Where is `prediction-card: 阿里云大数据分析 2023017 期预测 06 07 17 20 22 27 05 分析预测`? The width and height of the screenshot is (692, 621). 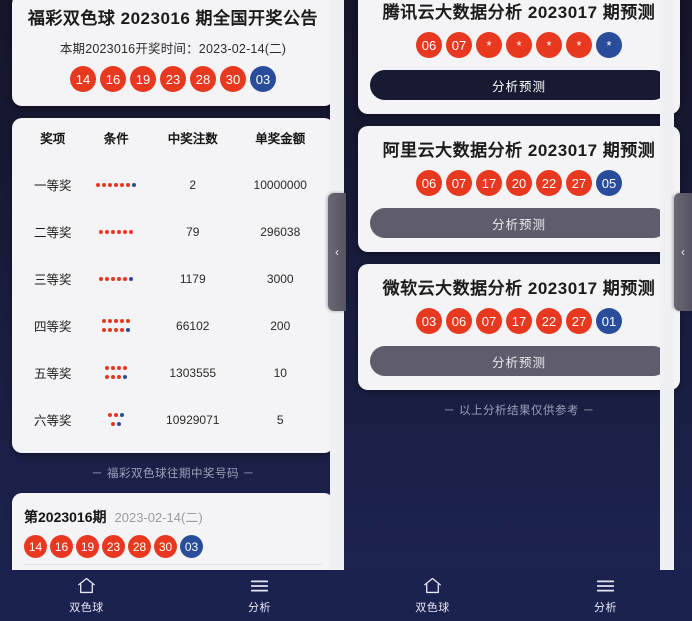
prediction-card: 阿里云大数据分析 2023017 期预测 06 07 17 20 22 27 05 分析预测 is located at coordinates (519, 189).